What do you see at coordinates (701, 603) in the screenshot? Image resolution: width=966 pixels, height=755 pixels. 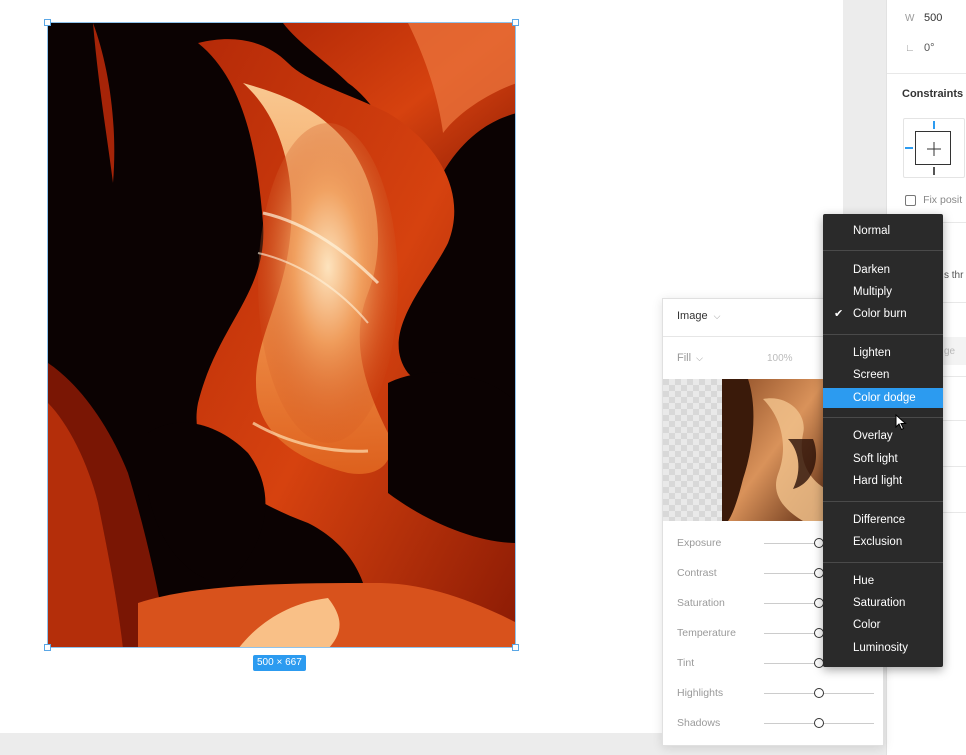 I see `adjustment-label: Saturation` at bounding box center [701, 603].